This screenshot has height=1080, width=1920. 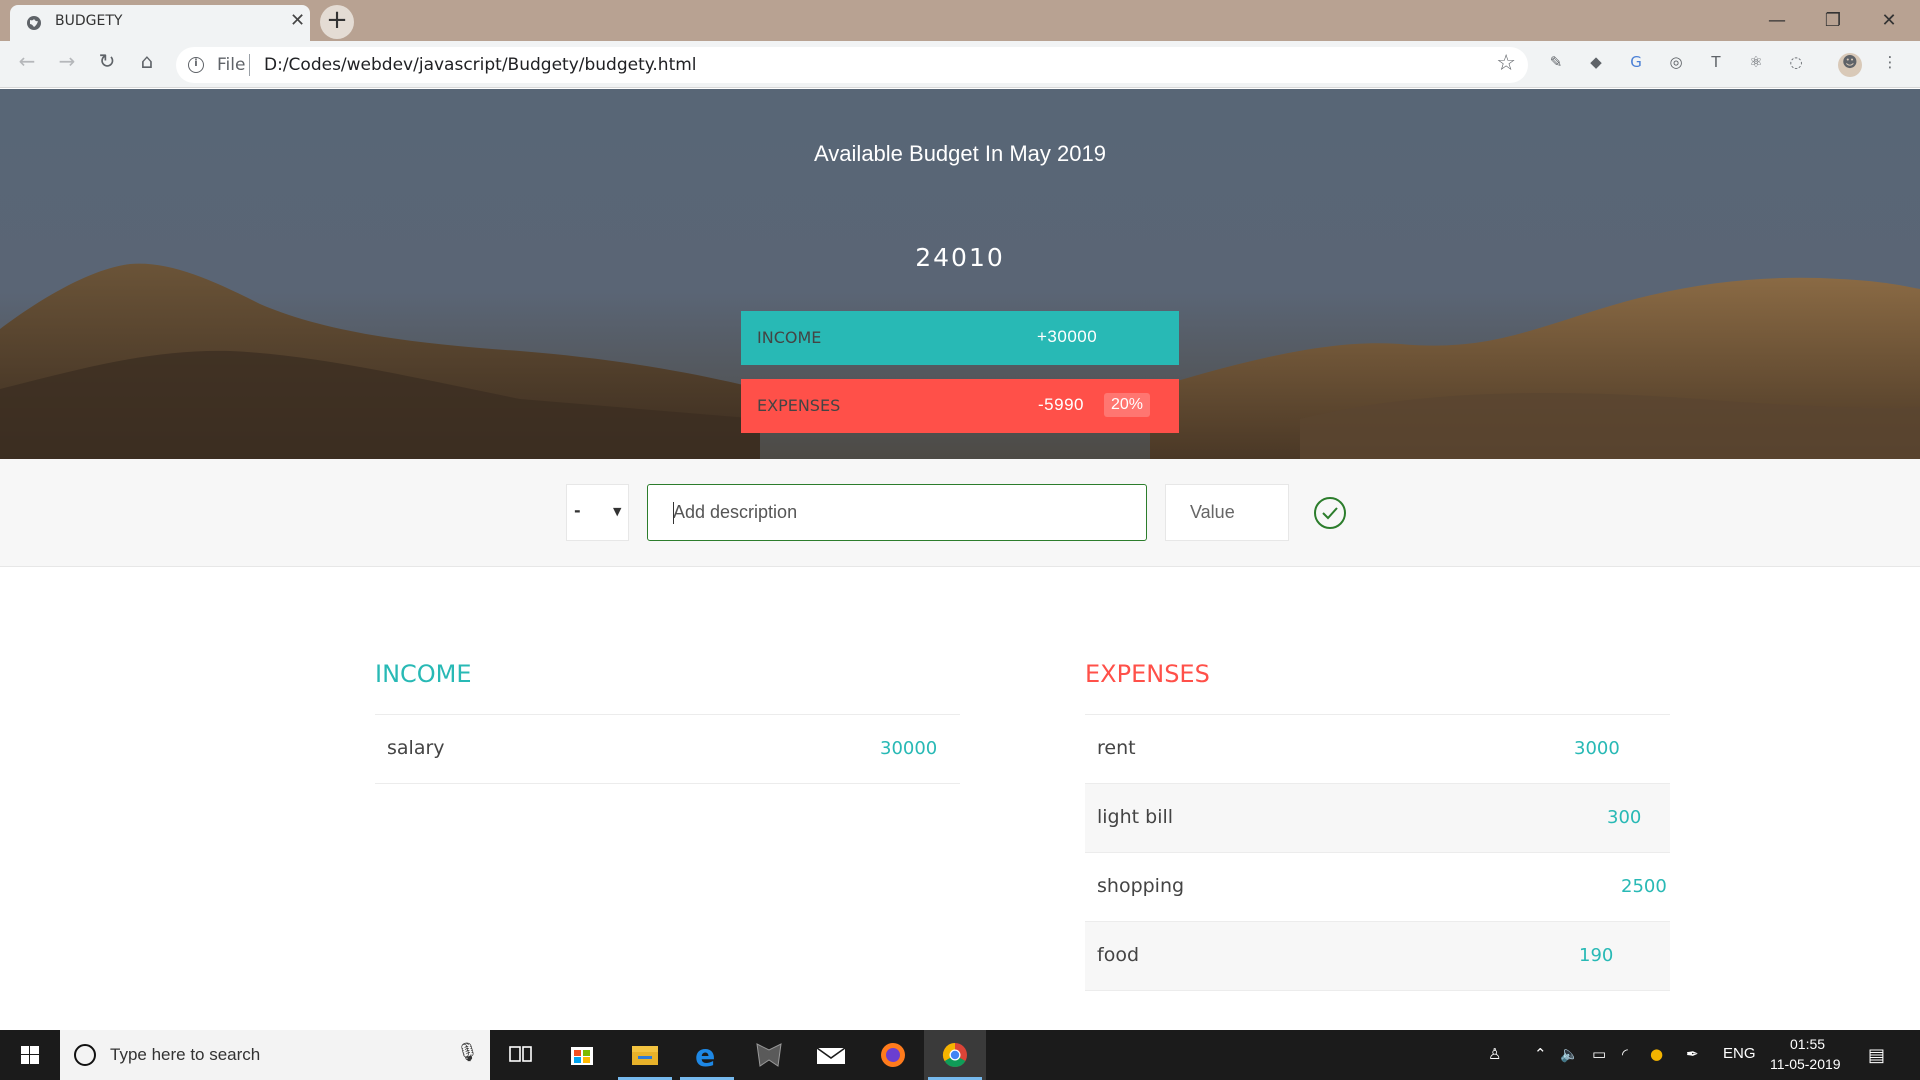 I want to click on text-cursor, so click(x=673, y=513).